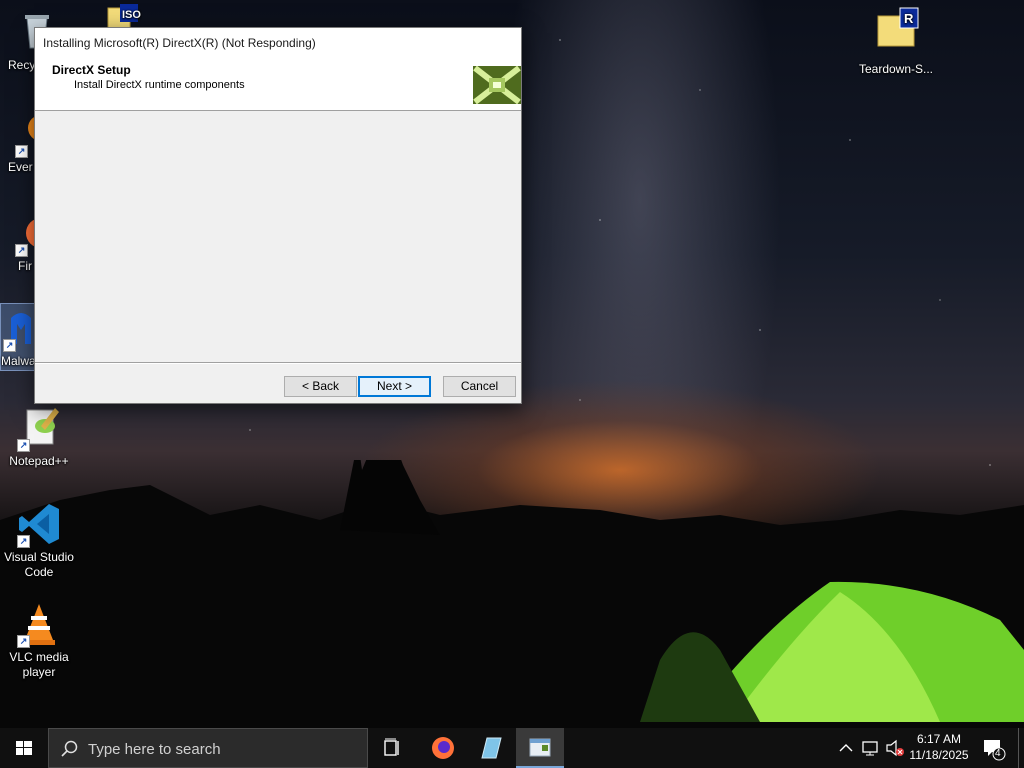 The height and width of the screenshot is (768, 1024). I want to click on folder-r-icon: R, so click(896, 30).